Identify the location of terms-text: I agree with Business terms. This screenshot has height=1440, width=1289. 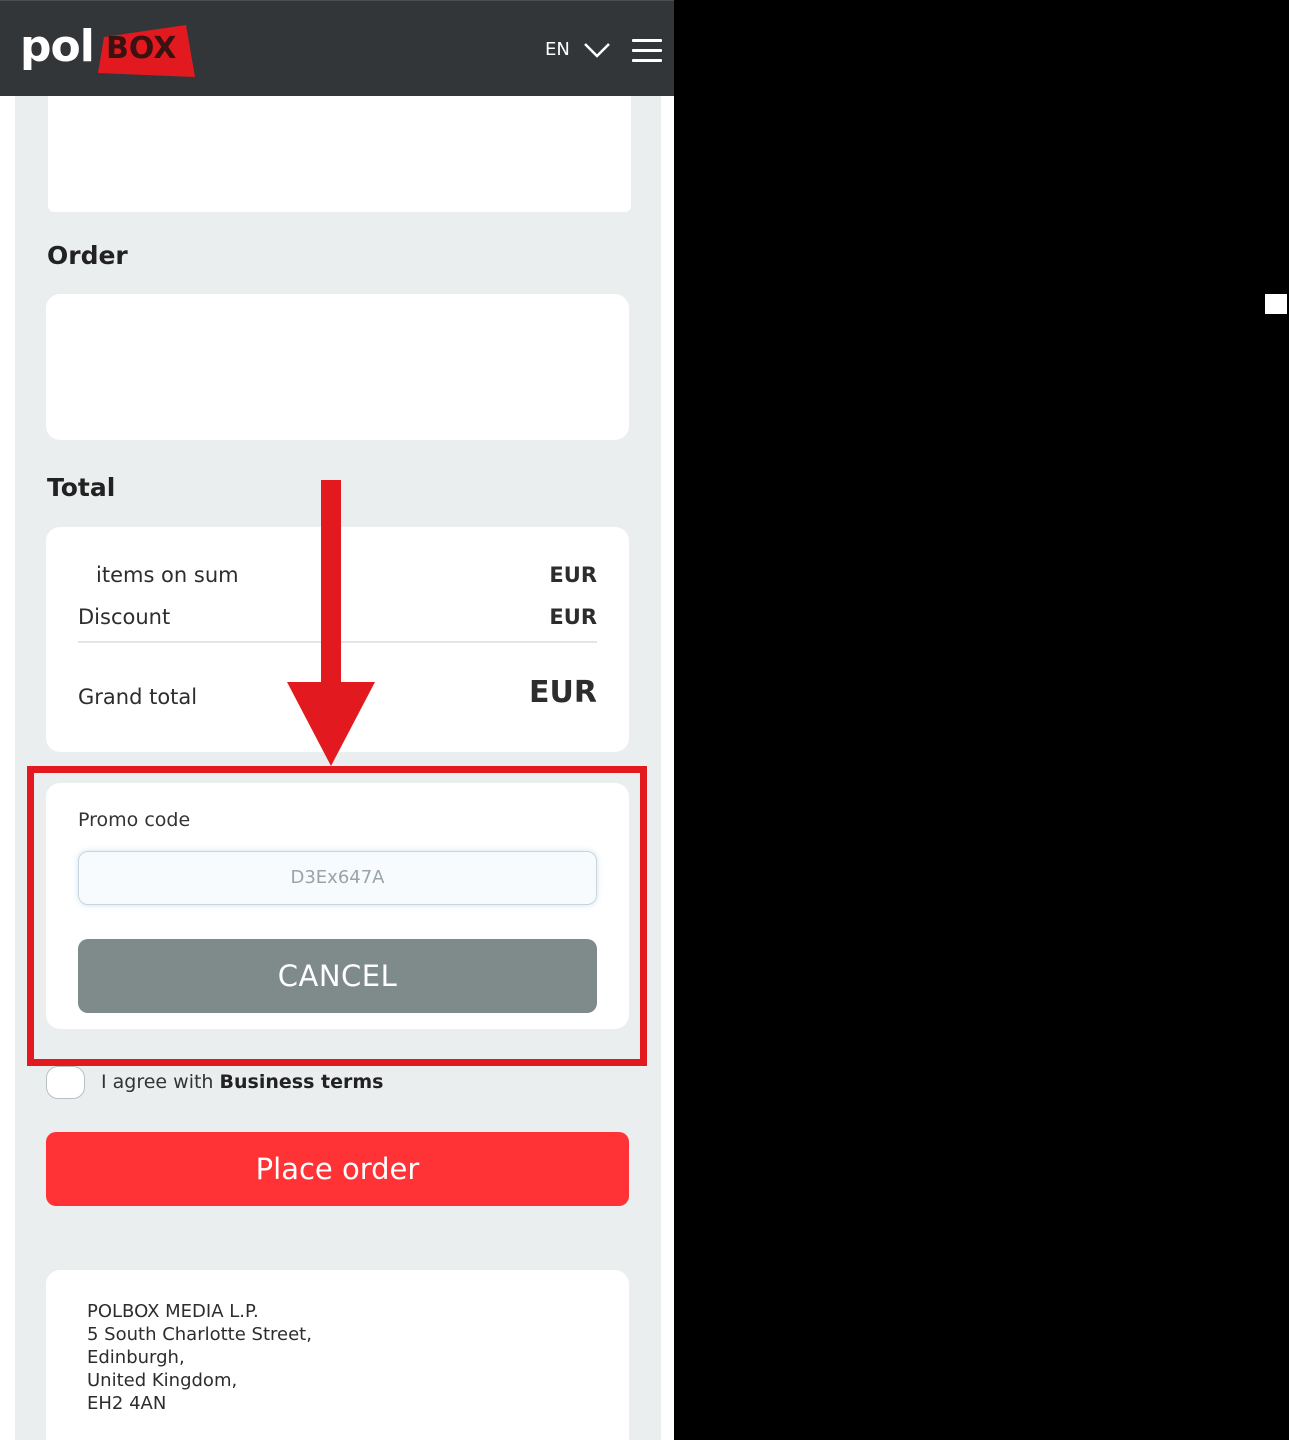
(242, 1082).